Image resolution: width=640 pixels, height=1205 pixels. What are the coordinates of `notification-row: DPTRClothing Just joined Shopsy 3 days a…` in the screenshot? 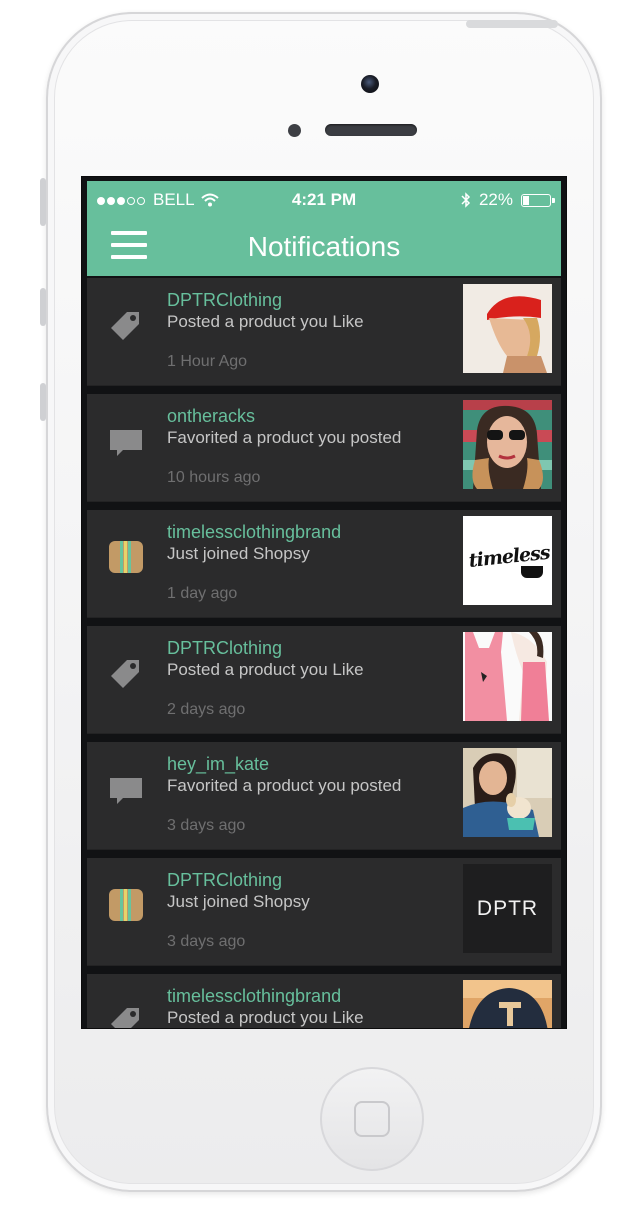 It's located at (324, 912).